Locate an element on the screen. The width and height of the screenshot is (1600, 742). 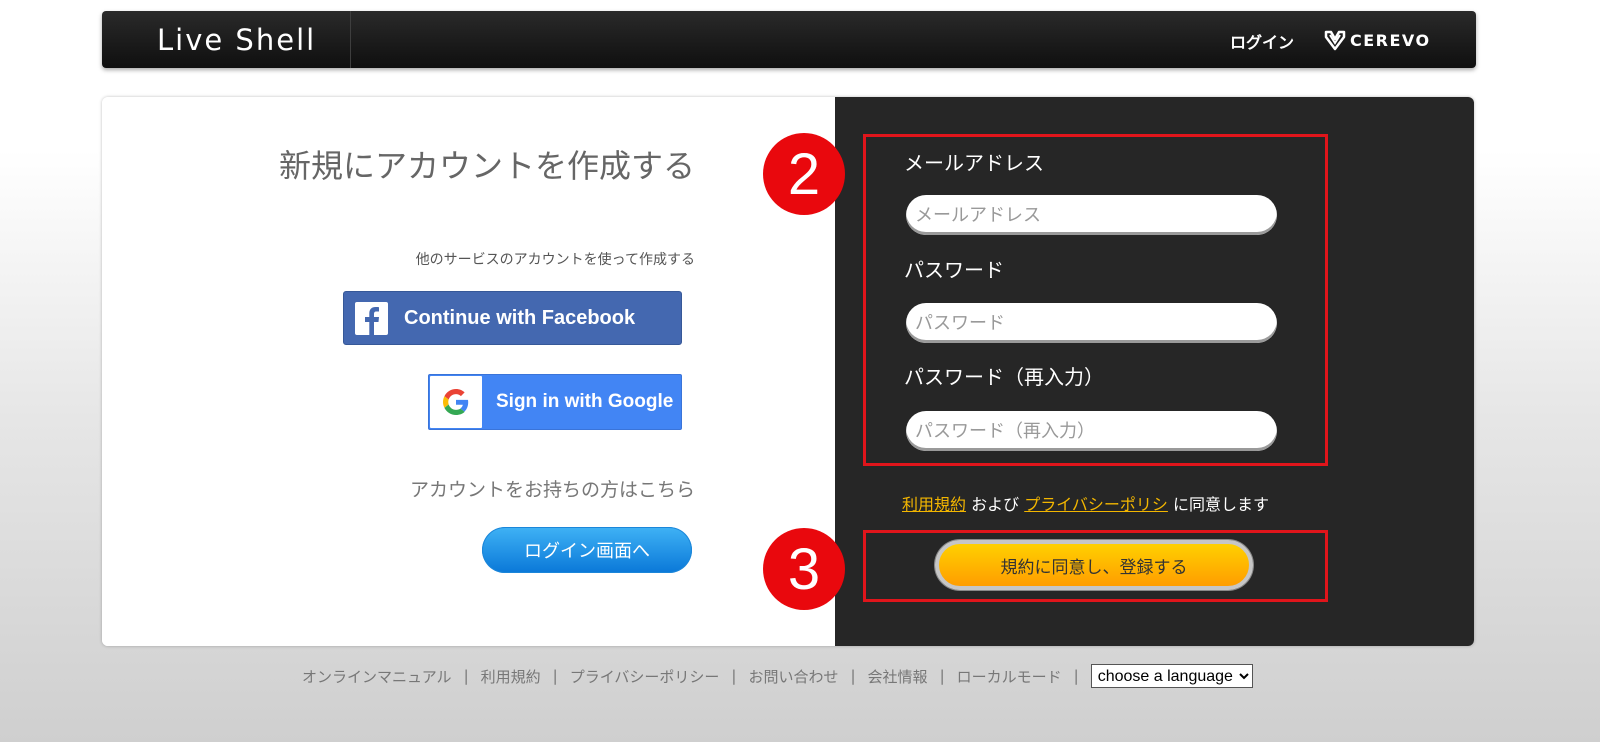
annotation-box-submit is located at coordinates (1095, 566).